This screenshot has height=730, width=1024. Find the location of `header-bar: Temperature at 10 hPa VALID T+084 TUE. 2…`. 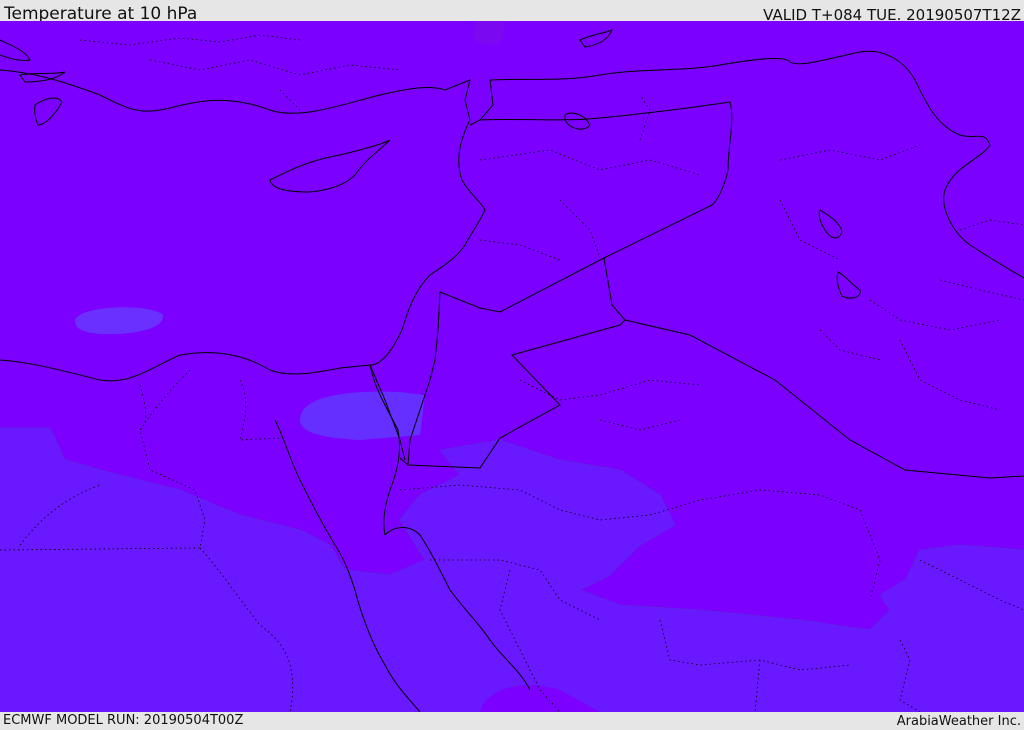

header-bar: Temperature at 10 hPa VALID T+084 TUE. 2… is located at coordinates (512, 12).